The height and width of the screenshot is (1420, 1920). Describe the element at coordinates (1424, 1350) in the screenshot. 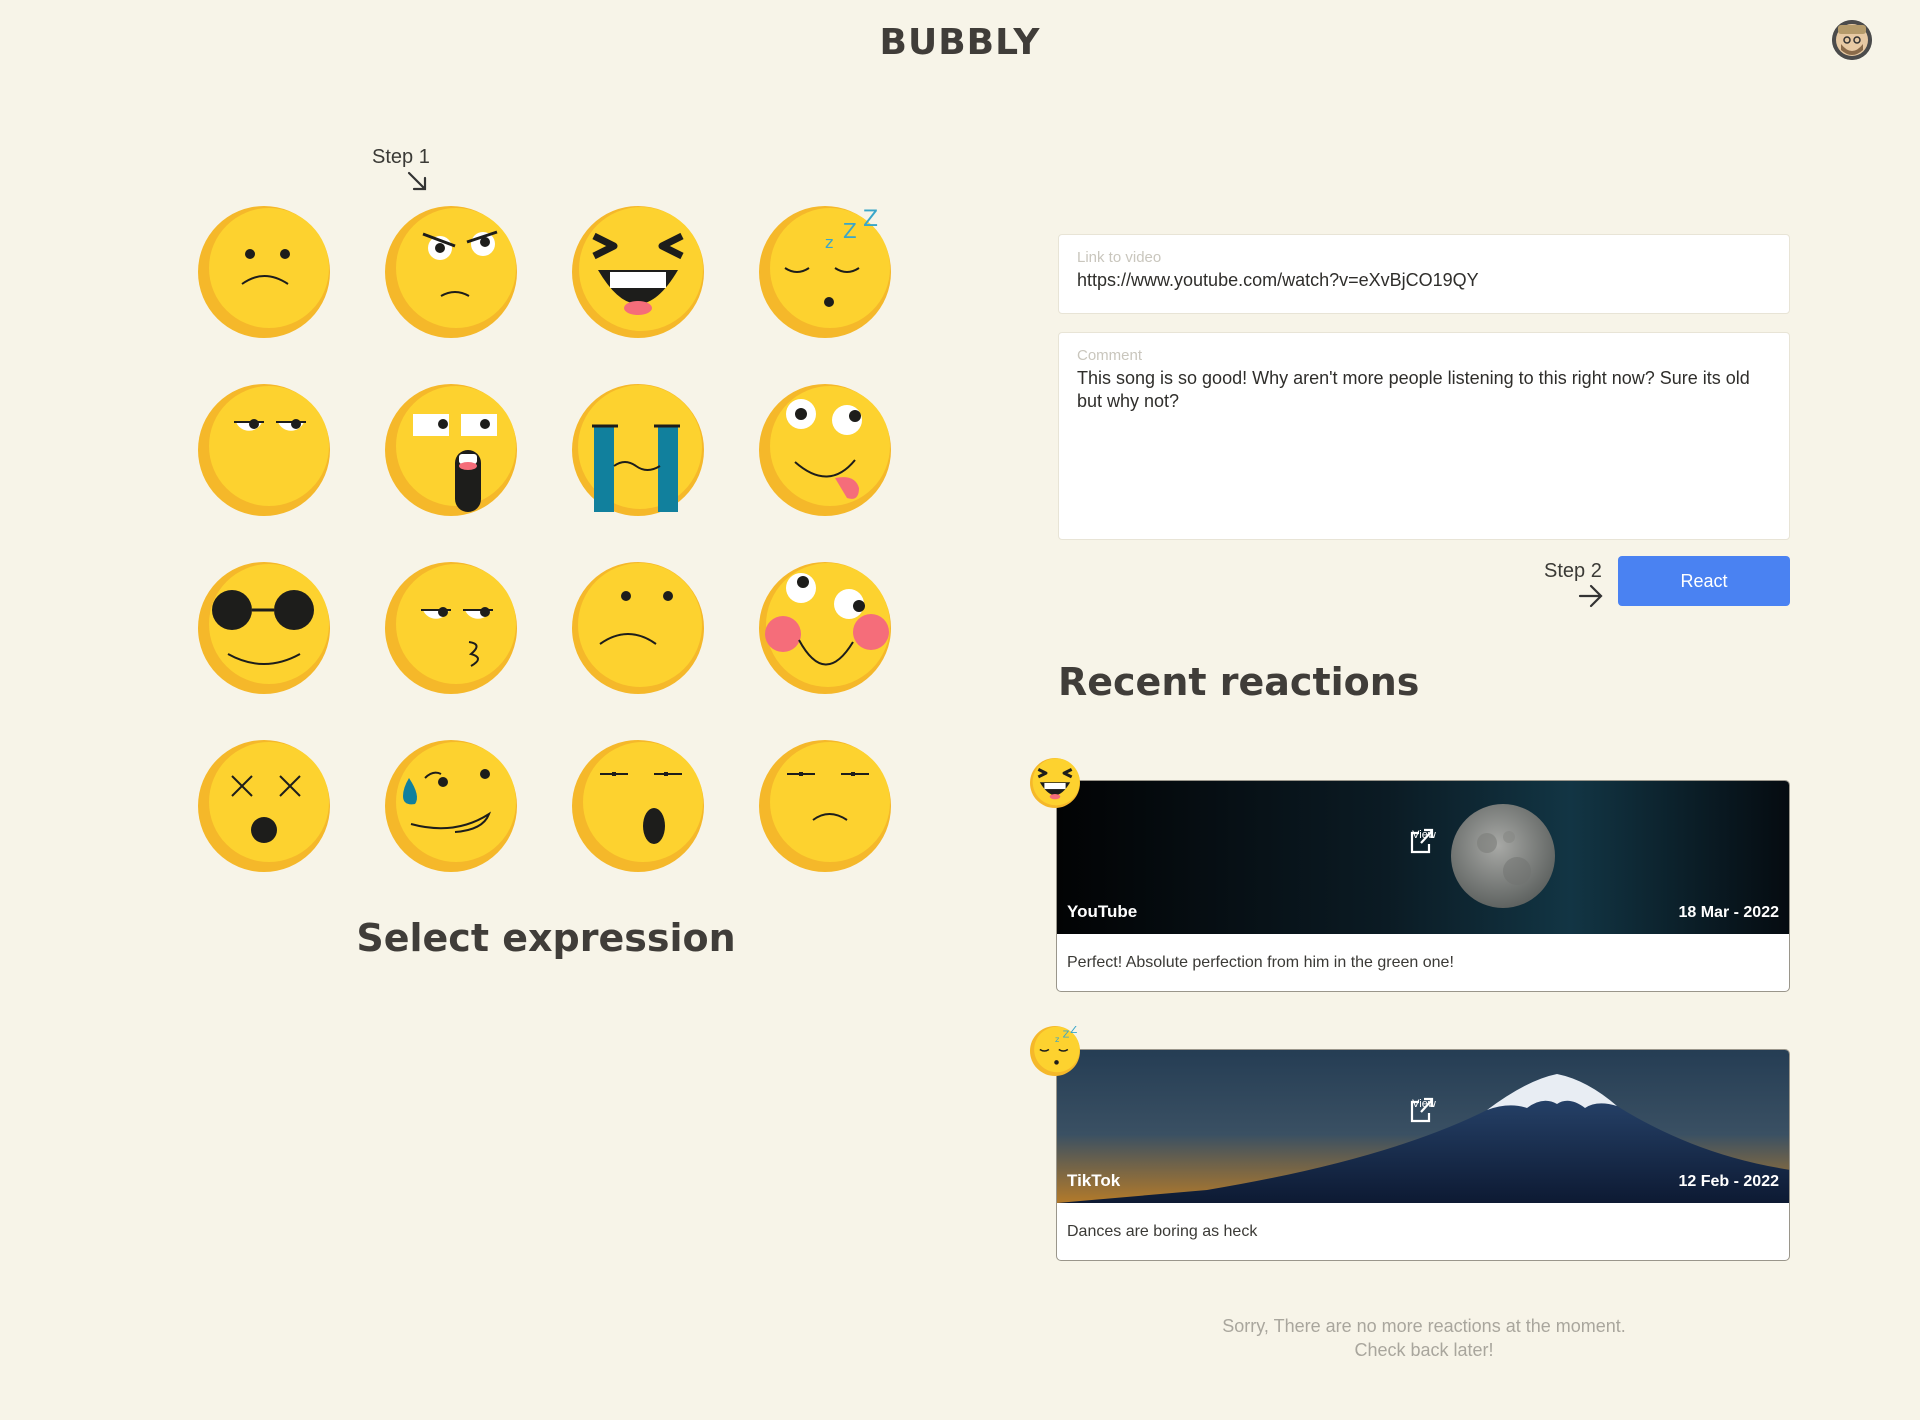

I see `no-more-line-2: Check back later!` at that location.